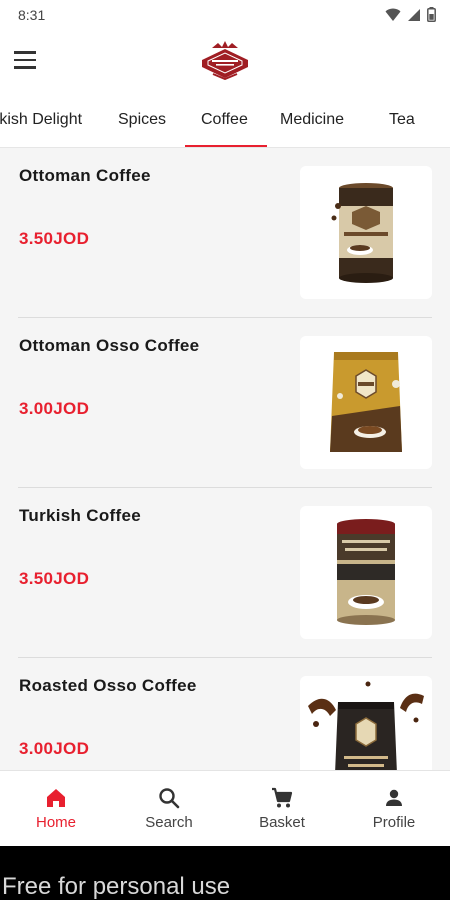  I want to click on search-icon, so click(169, 798).